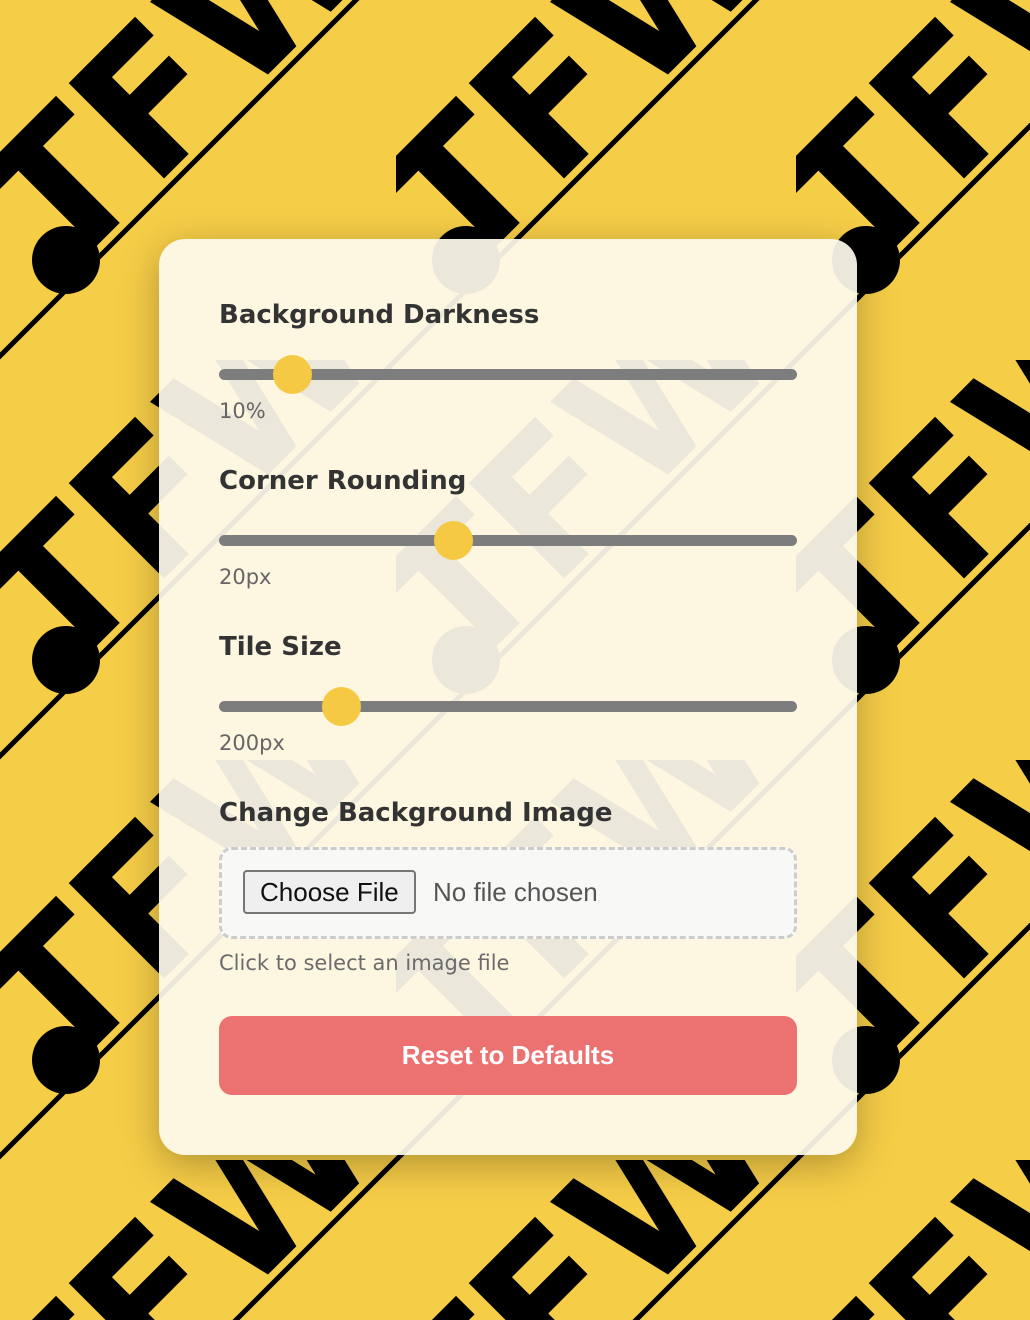  What do you see at coordinates (515, 892) in the screenshot?
I see `file-status: No file chosen` at bounding box center [515, 892].